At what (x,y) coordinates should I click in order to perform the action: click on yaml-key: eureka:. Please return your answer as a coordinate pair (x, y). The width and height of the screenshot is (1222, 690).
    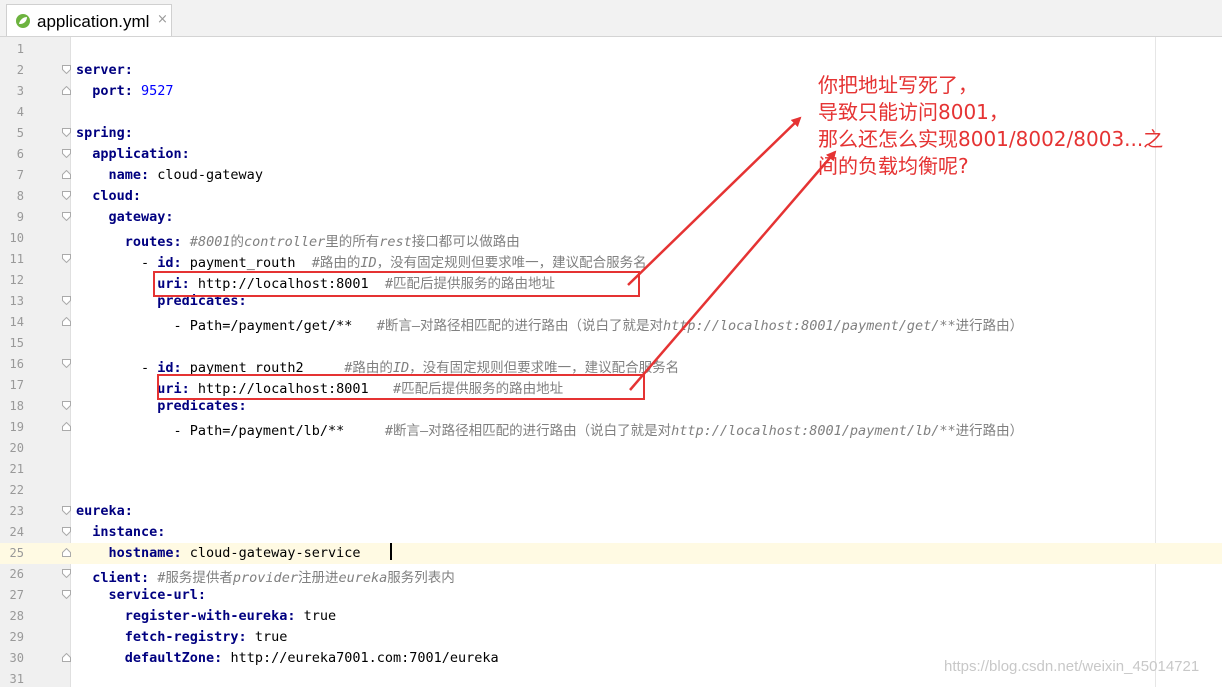
    Looking at the image, I should click on (104, 511).